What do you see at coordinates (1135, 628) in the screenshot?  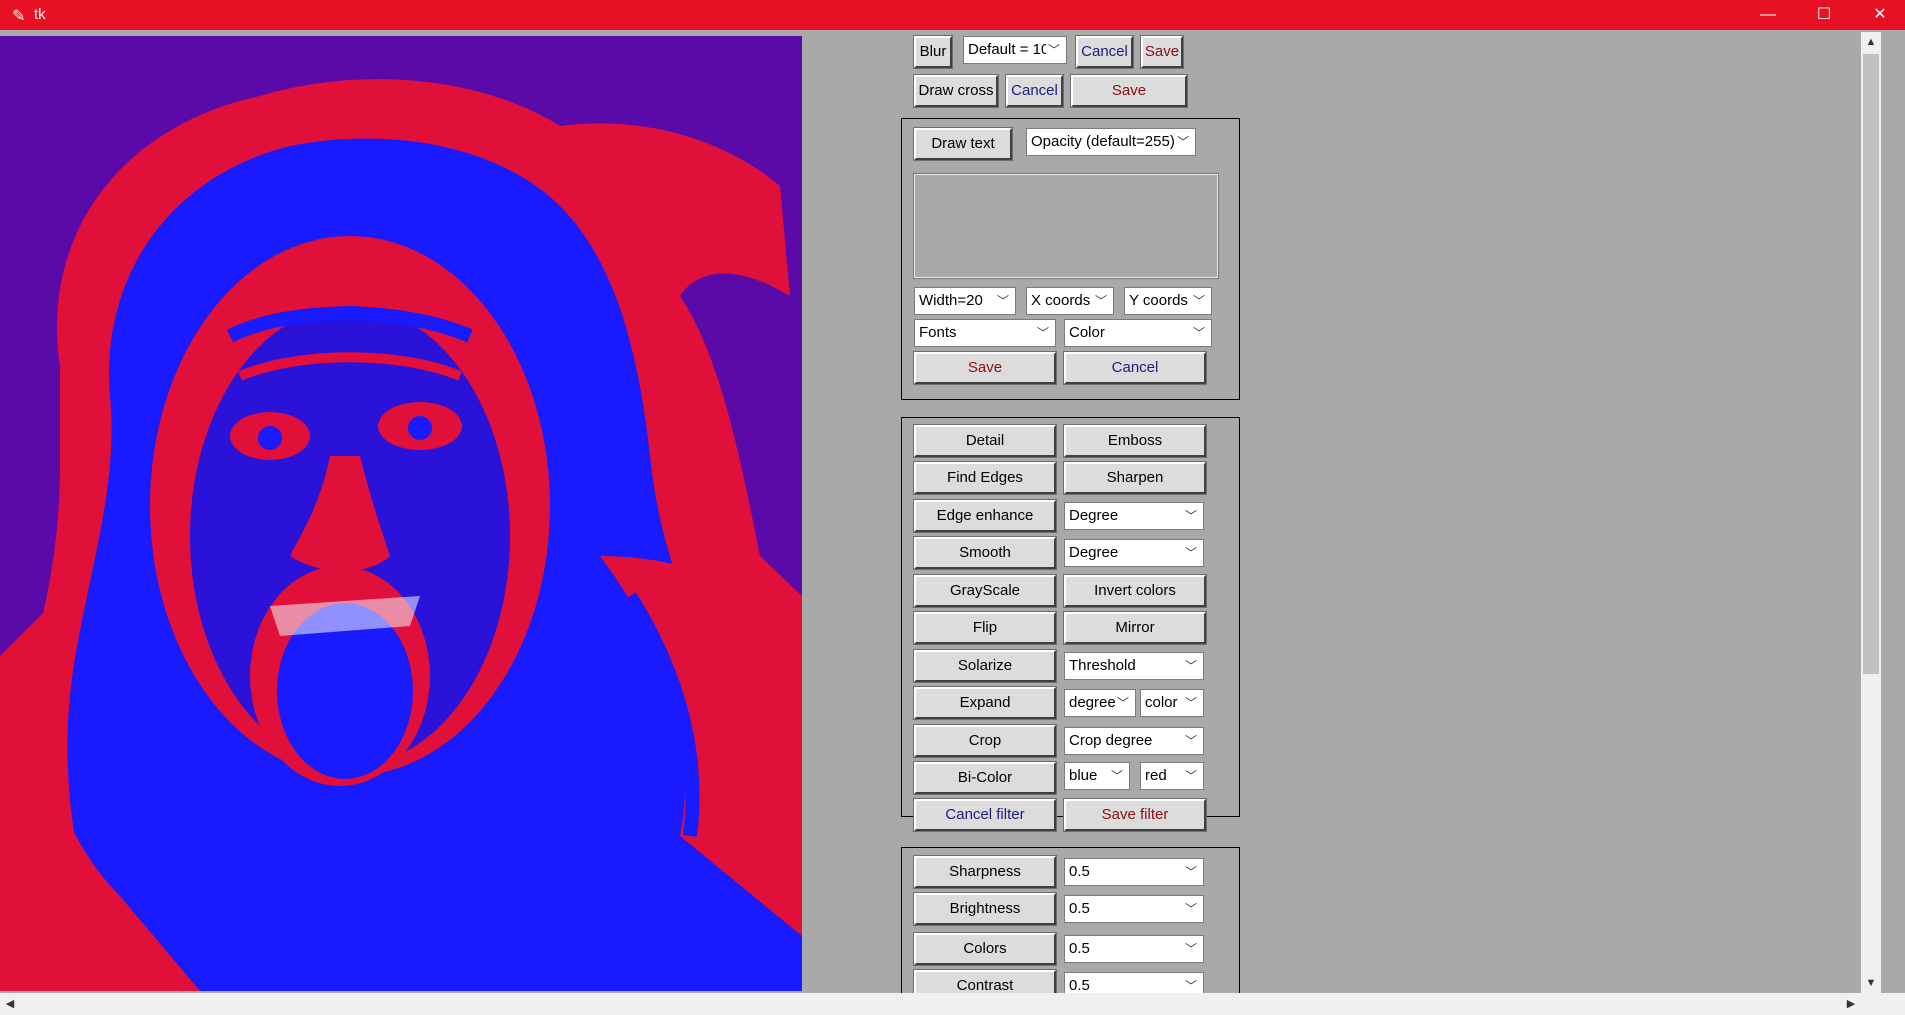 I see `mirror-button: Mirror` at bounding box center [1135, 628].